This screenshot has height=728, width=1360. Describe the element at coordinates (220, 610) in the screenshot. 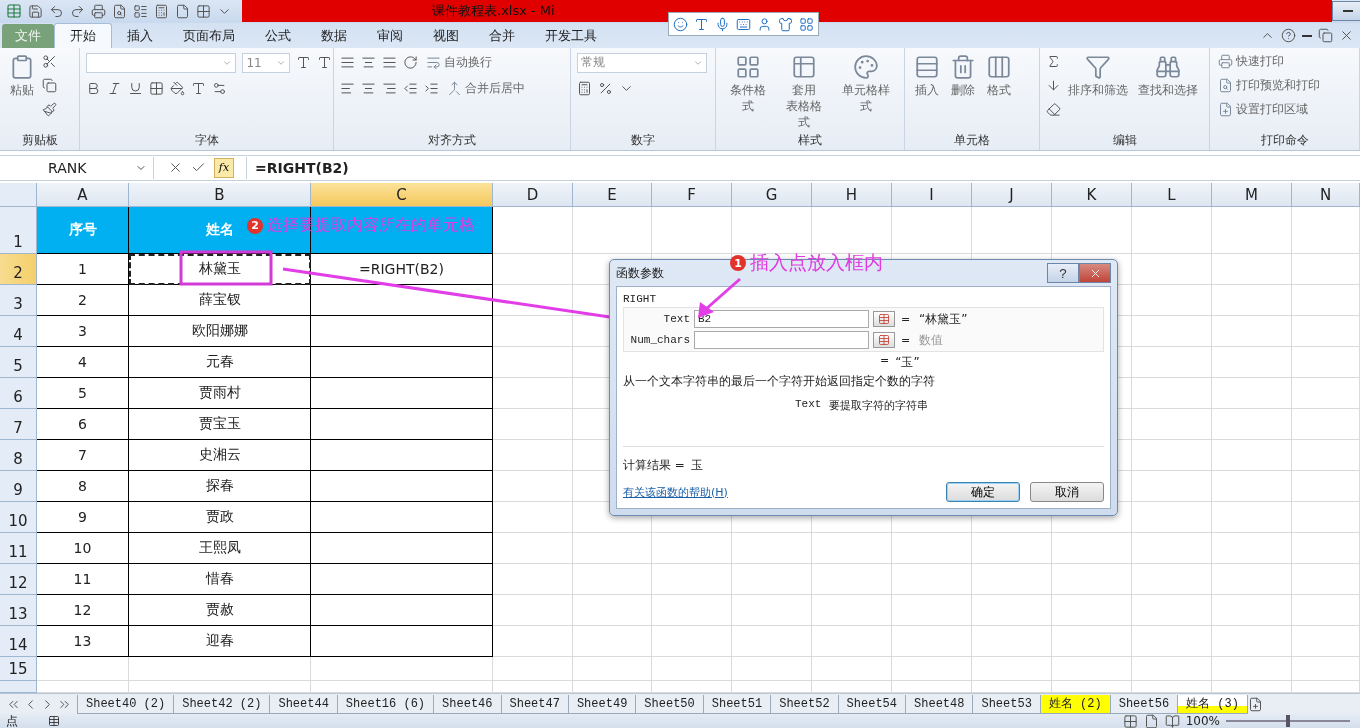

I see `table-cell: 贾赦` at that location.